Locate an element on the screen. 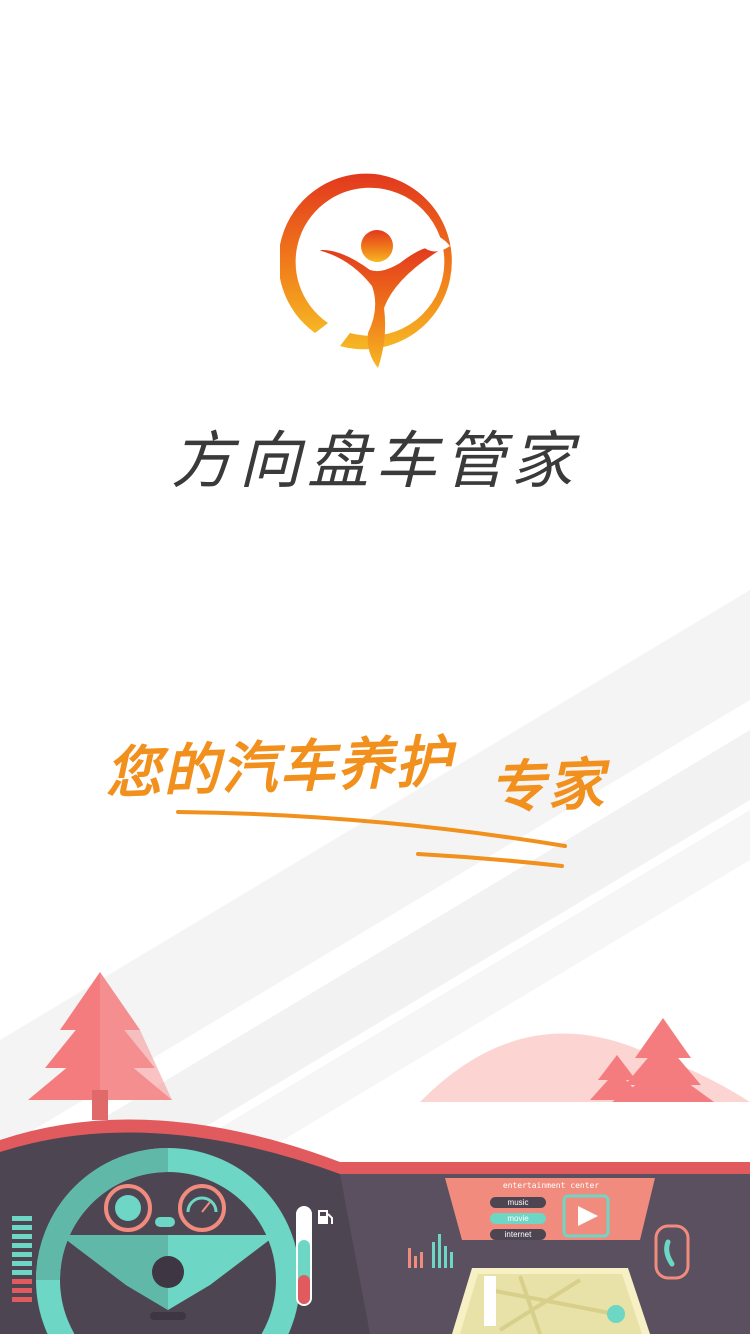  app-title: 方向盘车管家 is located at coordinates (374, 460).